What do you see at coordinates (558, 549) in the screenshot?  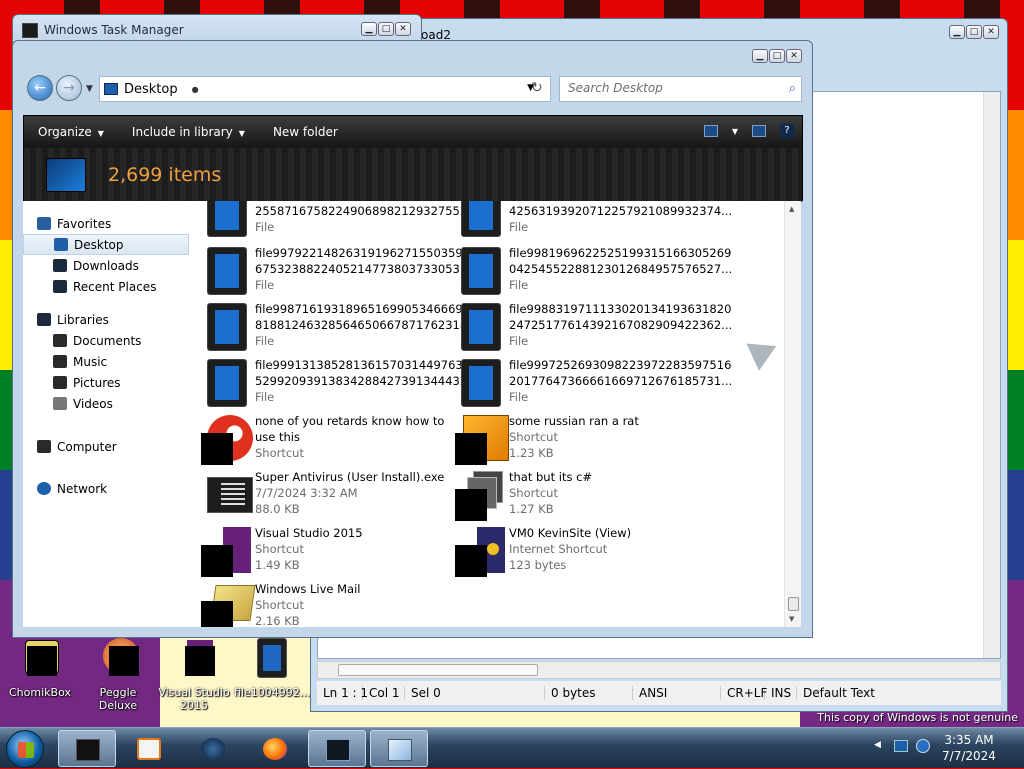 I see `file-type: Internet Shortcut` at bounding box center [558, 549].